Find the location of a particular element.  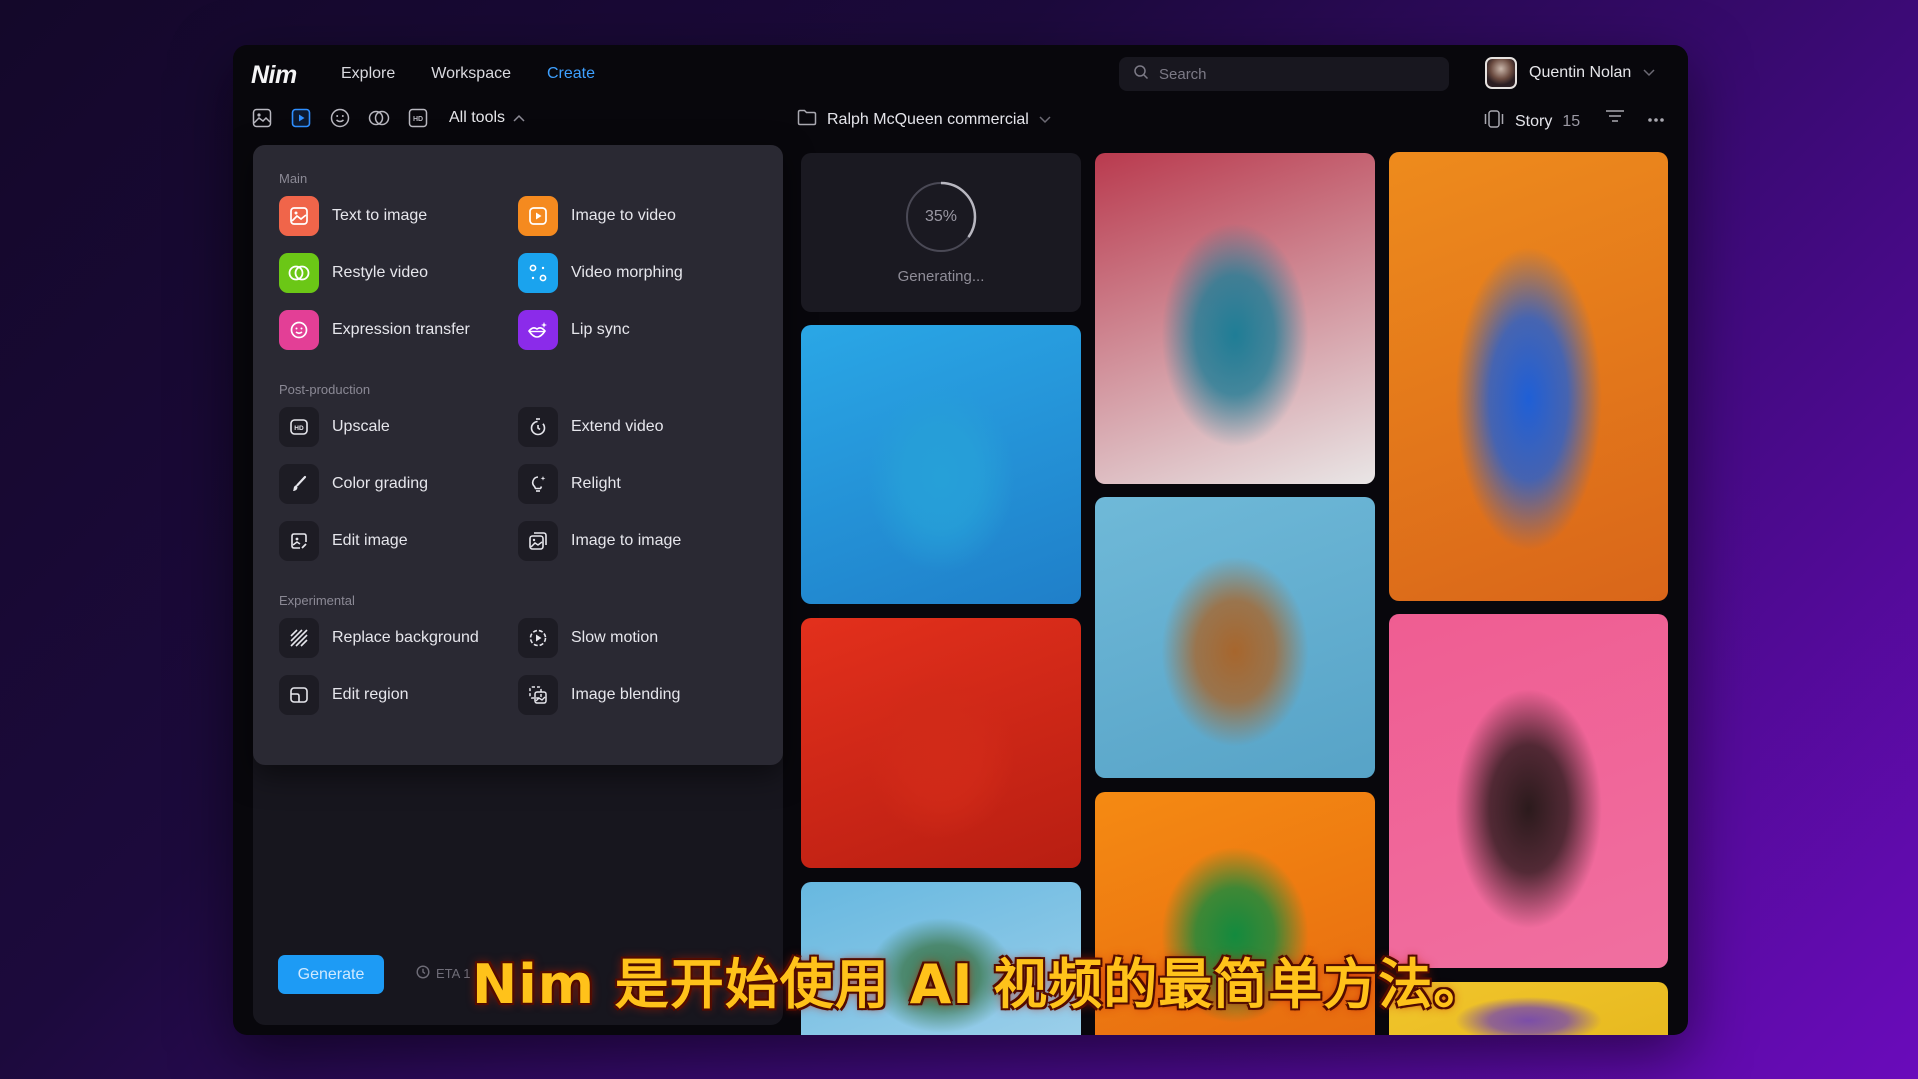

chevron-up-icon is located at coordinates (519, 118).